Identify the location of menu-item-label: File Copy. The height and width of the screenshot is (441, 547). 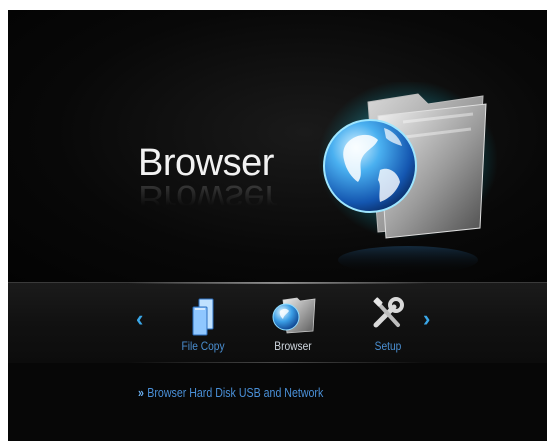
(203, 346).